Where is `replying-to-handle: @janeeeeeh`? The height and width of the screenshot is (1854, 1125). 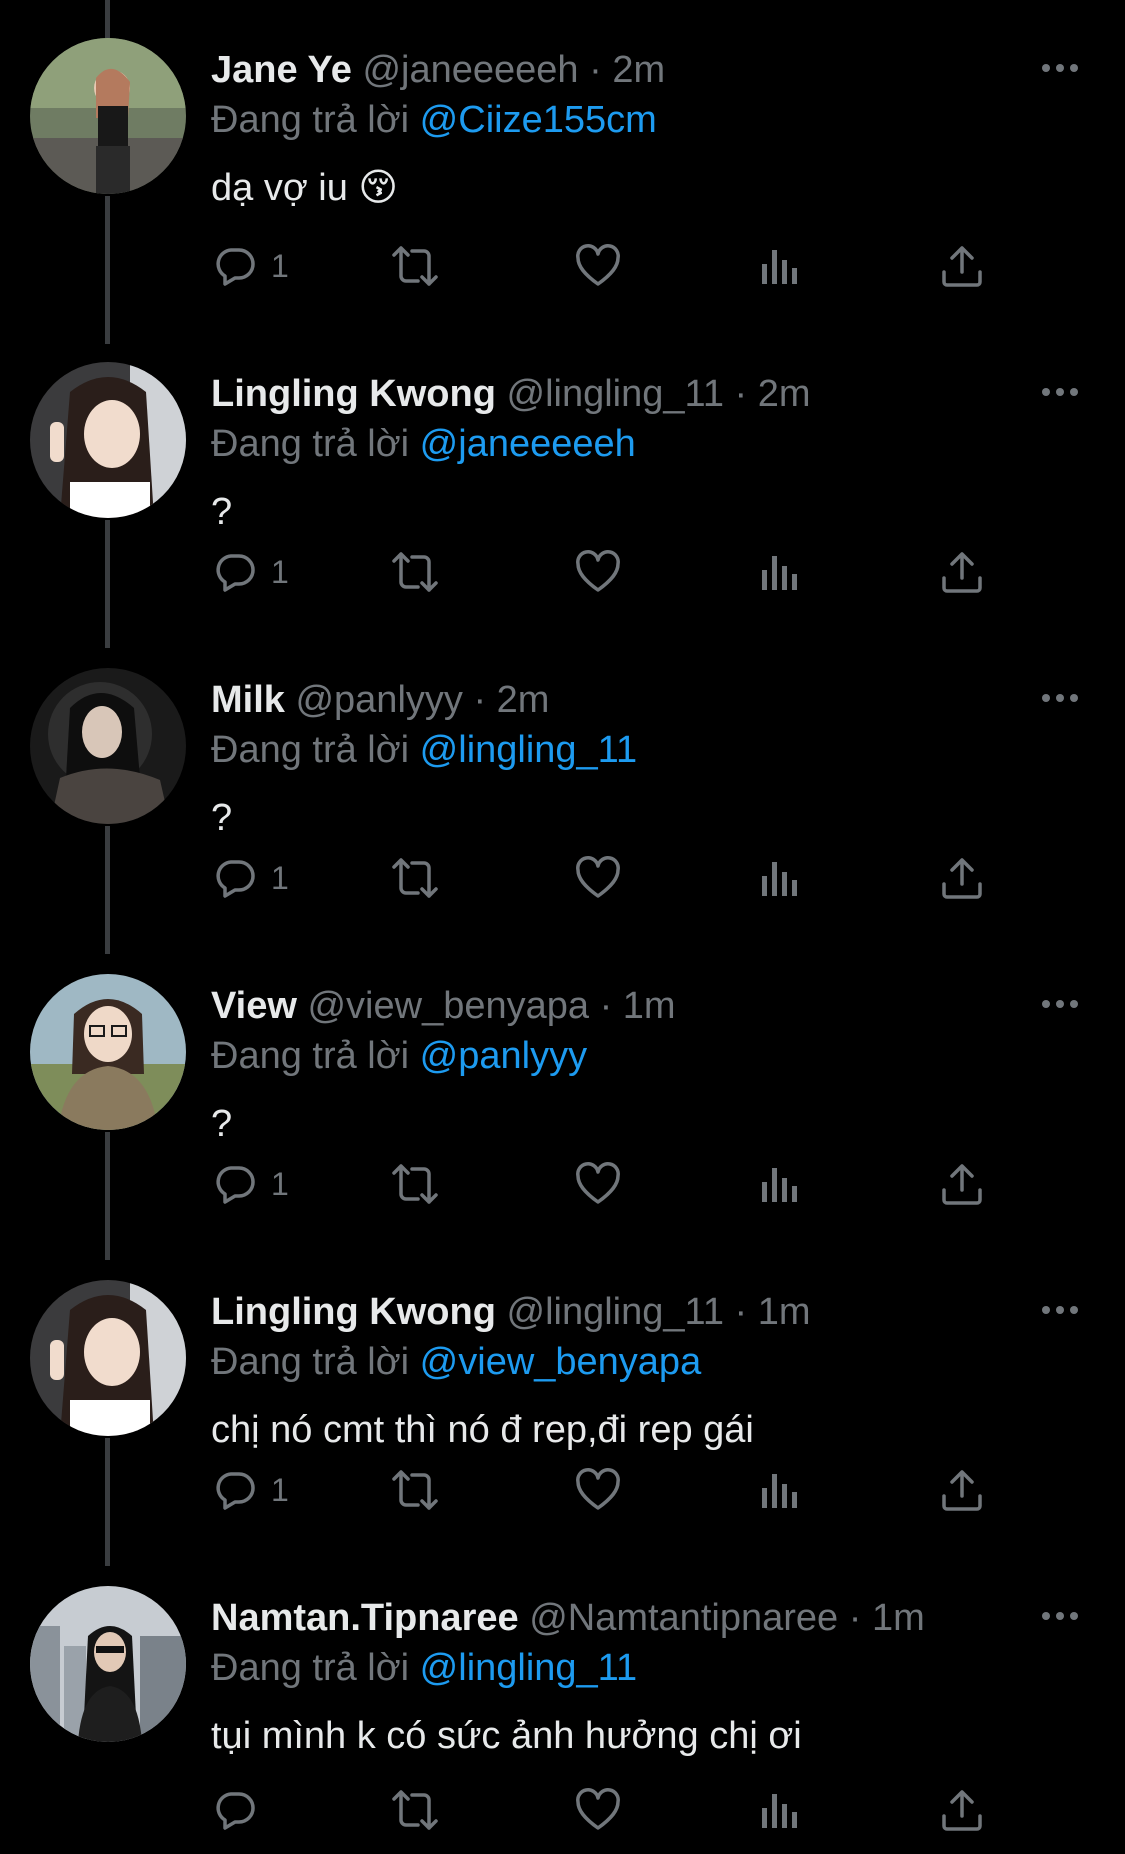
replying-to-handle: @janeeeeeh is located at coordinates (528, 444).